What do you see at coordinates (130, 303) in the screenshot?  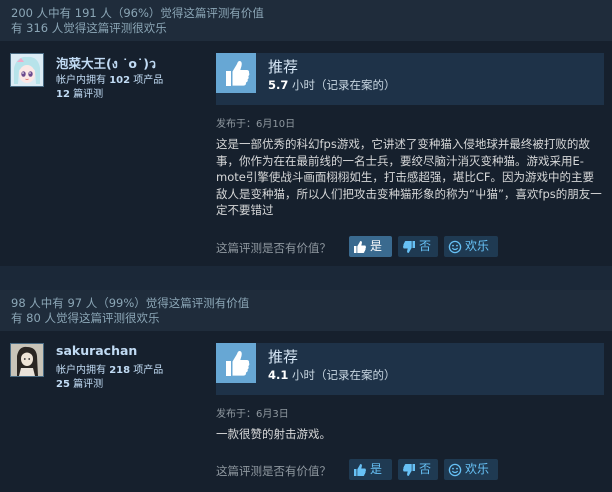 I see `helpful-count-text: 98 人中有 97 人（99%）觉得这篇评测有价值` at bounding box center [130, 303].